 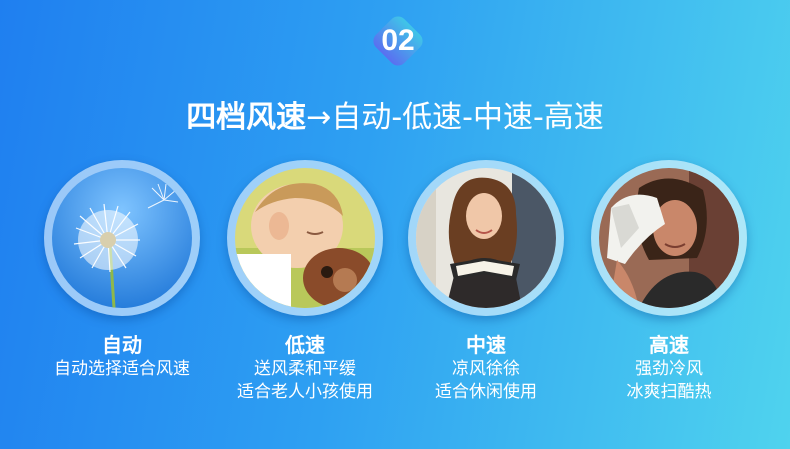 I want to click on step-badge: 02, so click(x=398, y=41).